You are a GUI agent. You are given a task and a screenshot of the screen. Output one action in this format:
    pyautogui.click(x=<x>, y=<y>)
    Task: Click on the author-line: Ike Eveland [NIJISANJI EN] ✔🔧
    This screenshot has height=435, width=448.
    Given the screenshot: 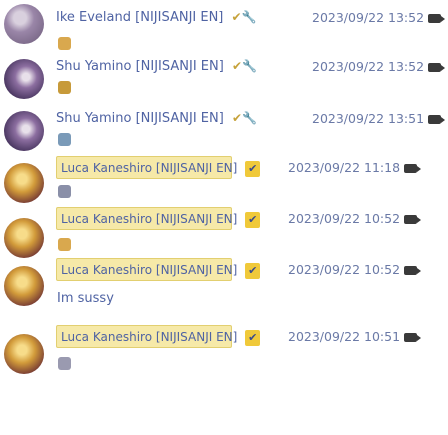 What is the action you would take?
    pyautogui.click(x=156, y=17)
    